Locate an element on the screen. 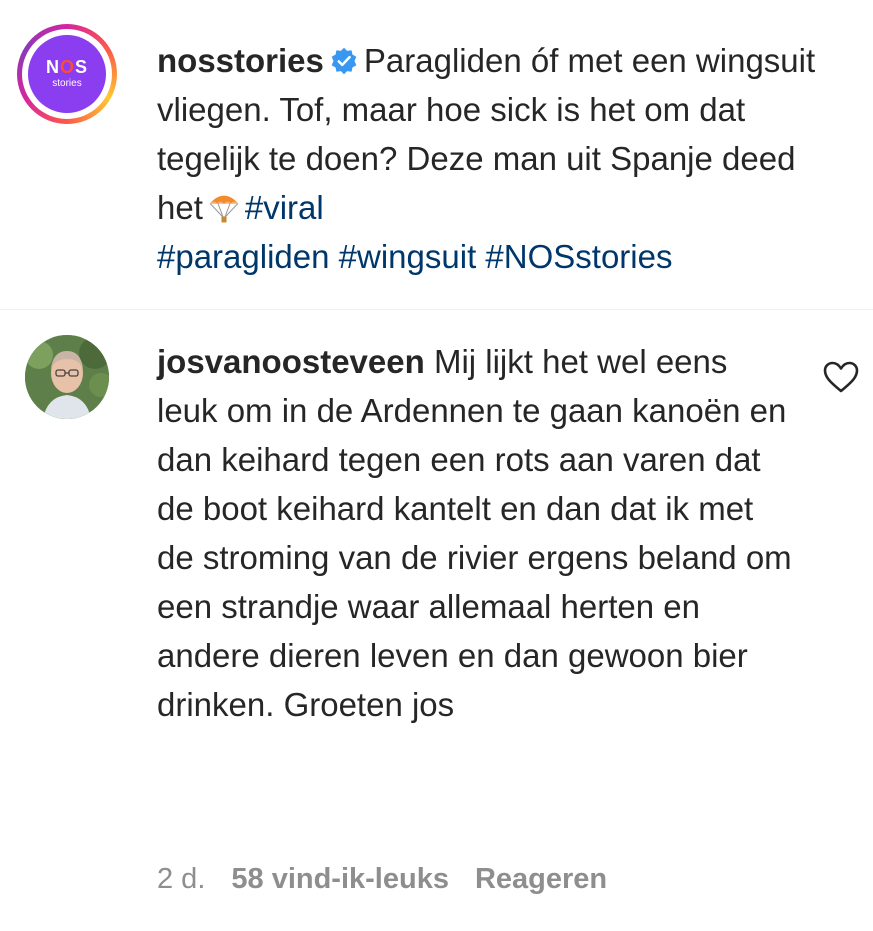 This screenshot has width=873, height=931. comment-username: josvanoosteveen is located at coordinates (291, 361).